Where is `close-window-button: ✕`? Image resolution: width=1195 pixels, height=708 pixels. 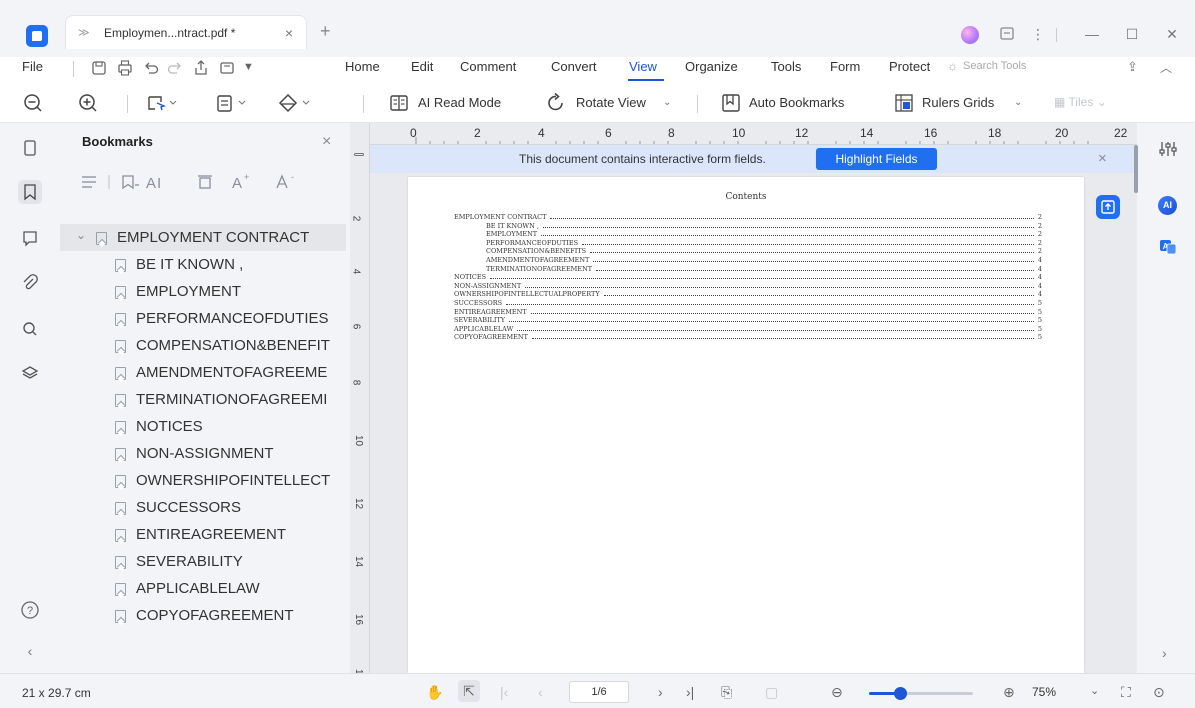 close-window-button: ✕ is located at coordinates (1172, 34).